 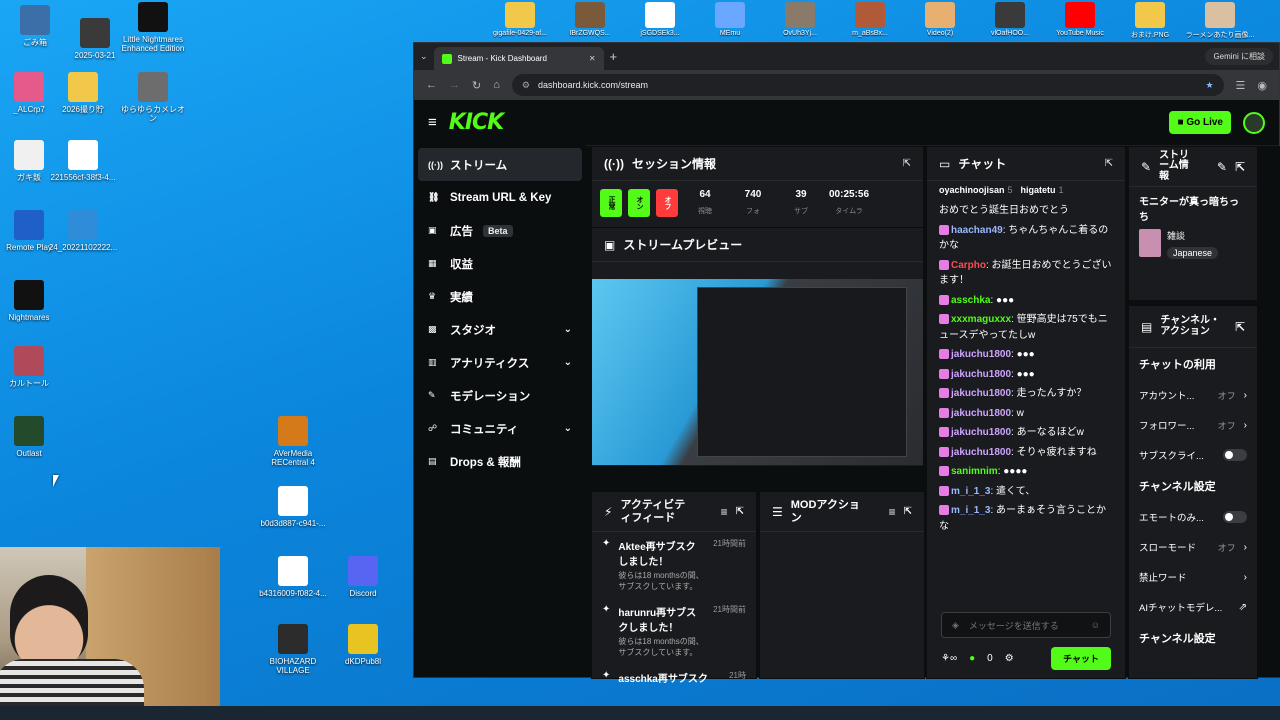 What do you see at coordinates (1193, 577) in the screenshot?
I see `setting-row: 禁止ワード ›` at bounding box center [1193, 577].